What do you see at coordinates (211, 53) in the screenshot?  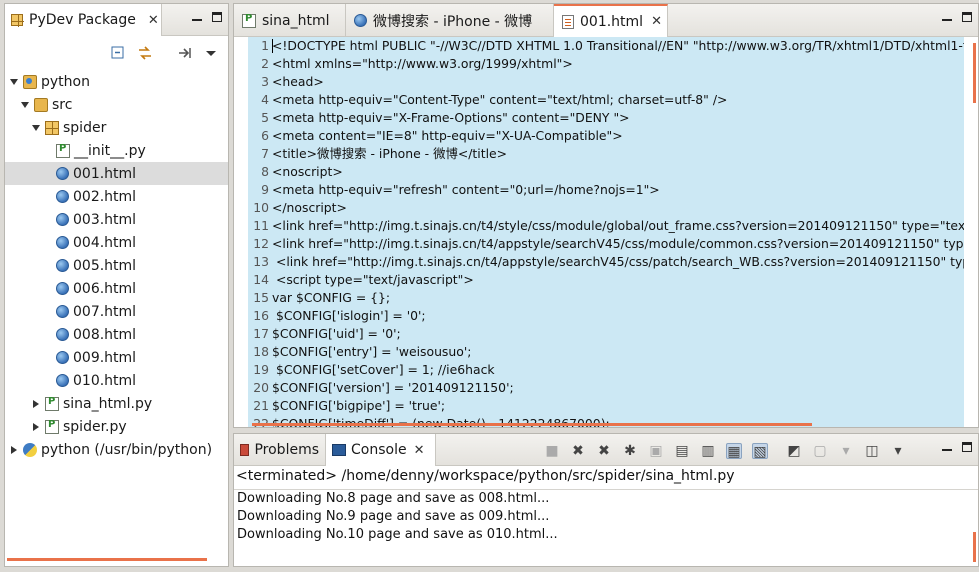 I see `chevron-down-icon` at bounding box center [211, 53].